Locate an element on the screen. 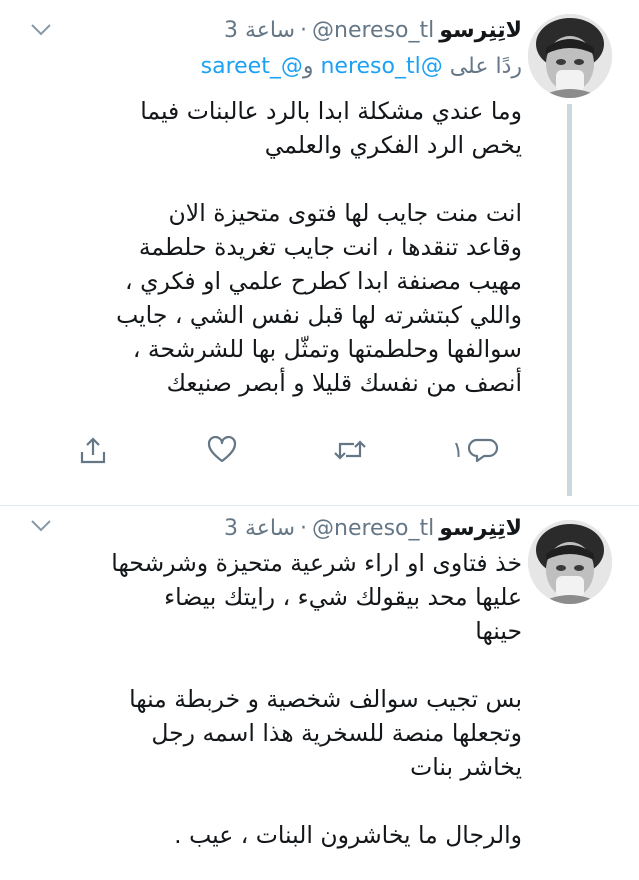 This screenshot has height=880, width=639. tweet-line: سوالفها وحلطمتها وتمثّل بها للشرشحة ، is located at coordinates (327, 349).